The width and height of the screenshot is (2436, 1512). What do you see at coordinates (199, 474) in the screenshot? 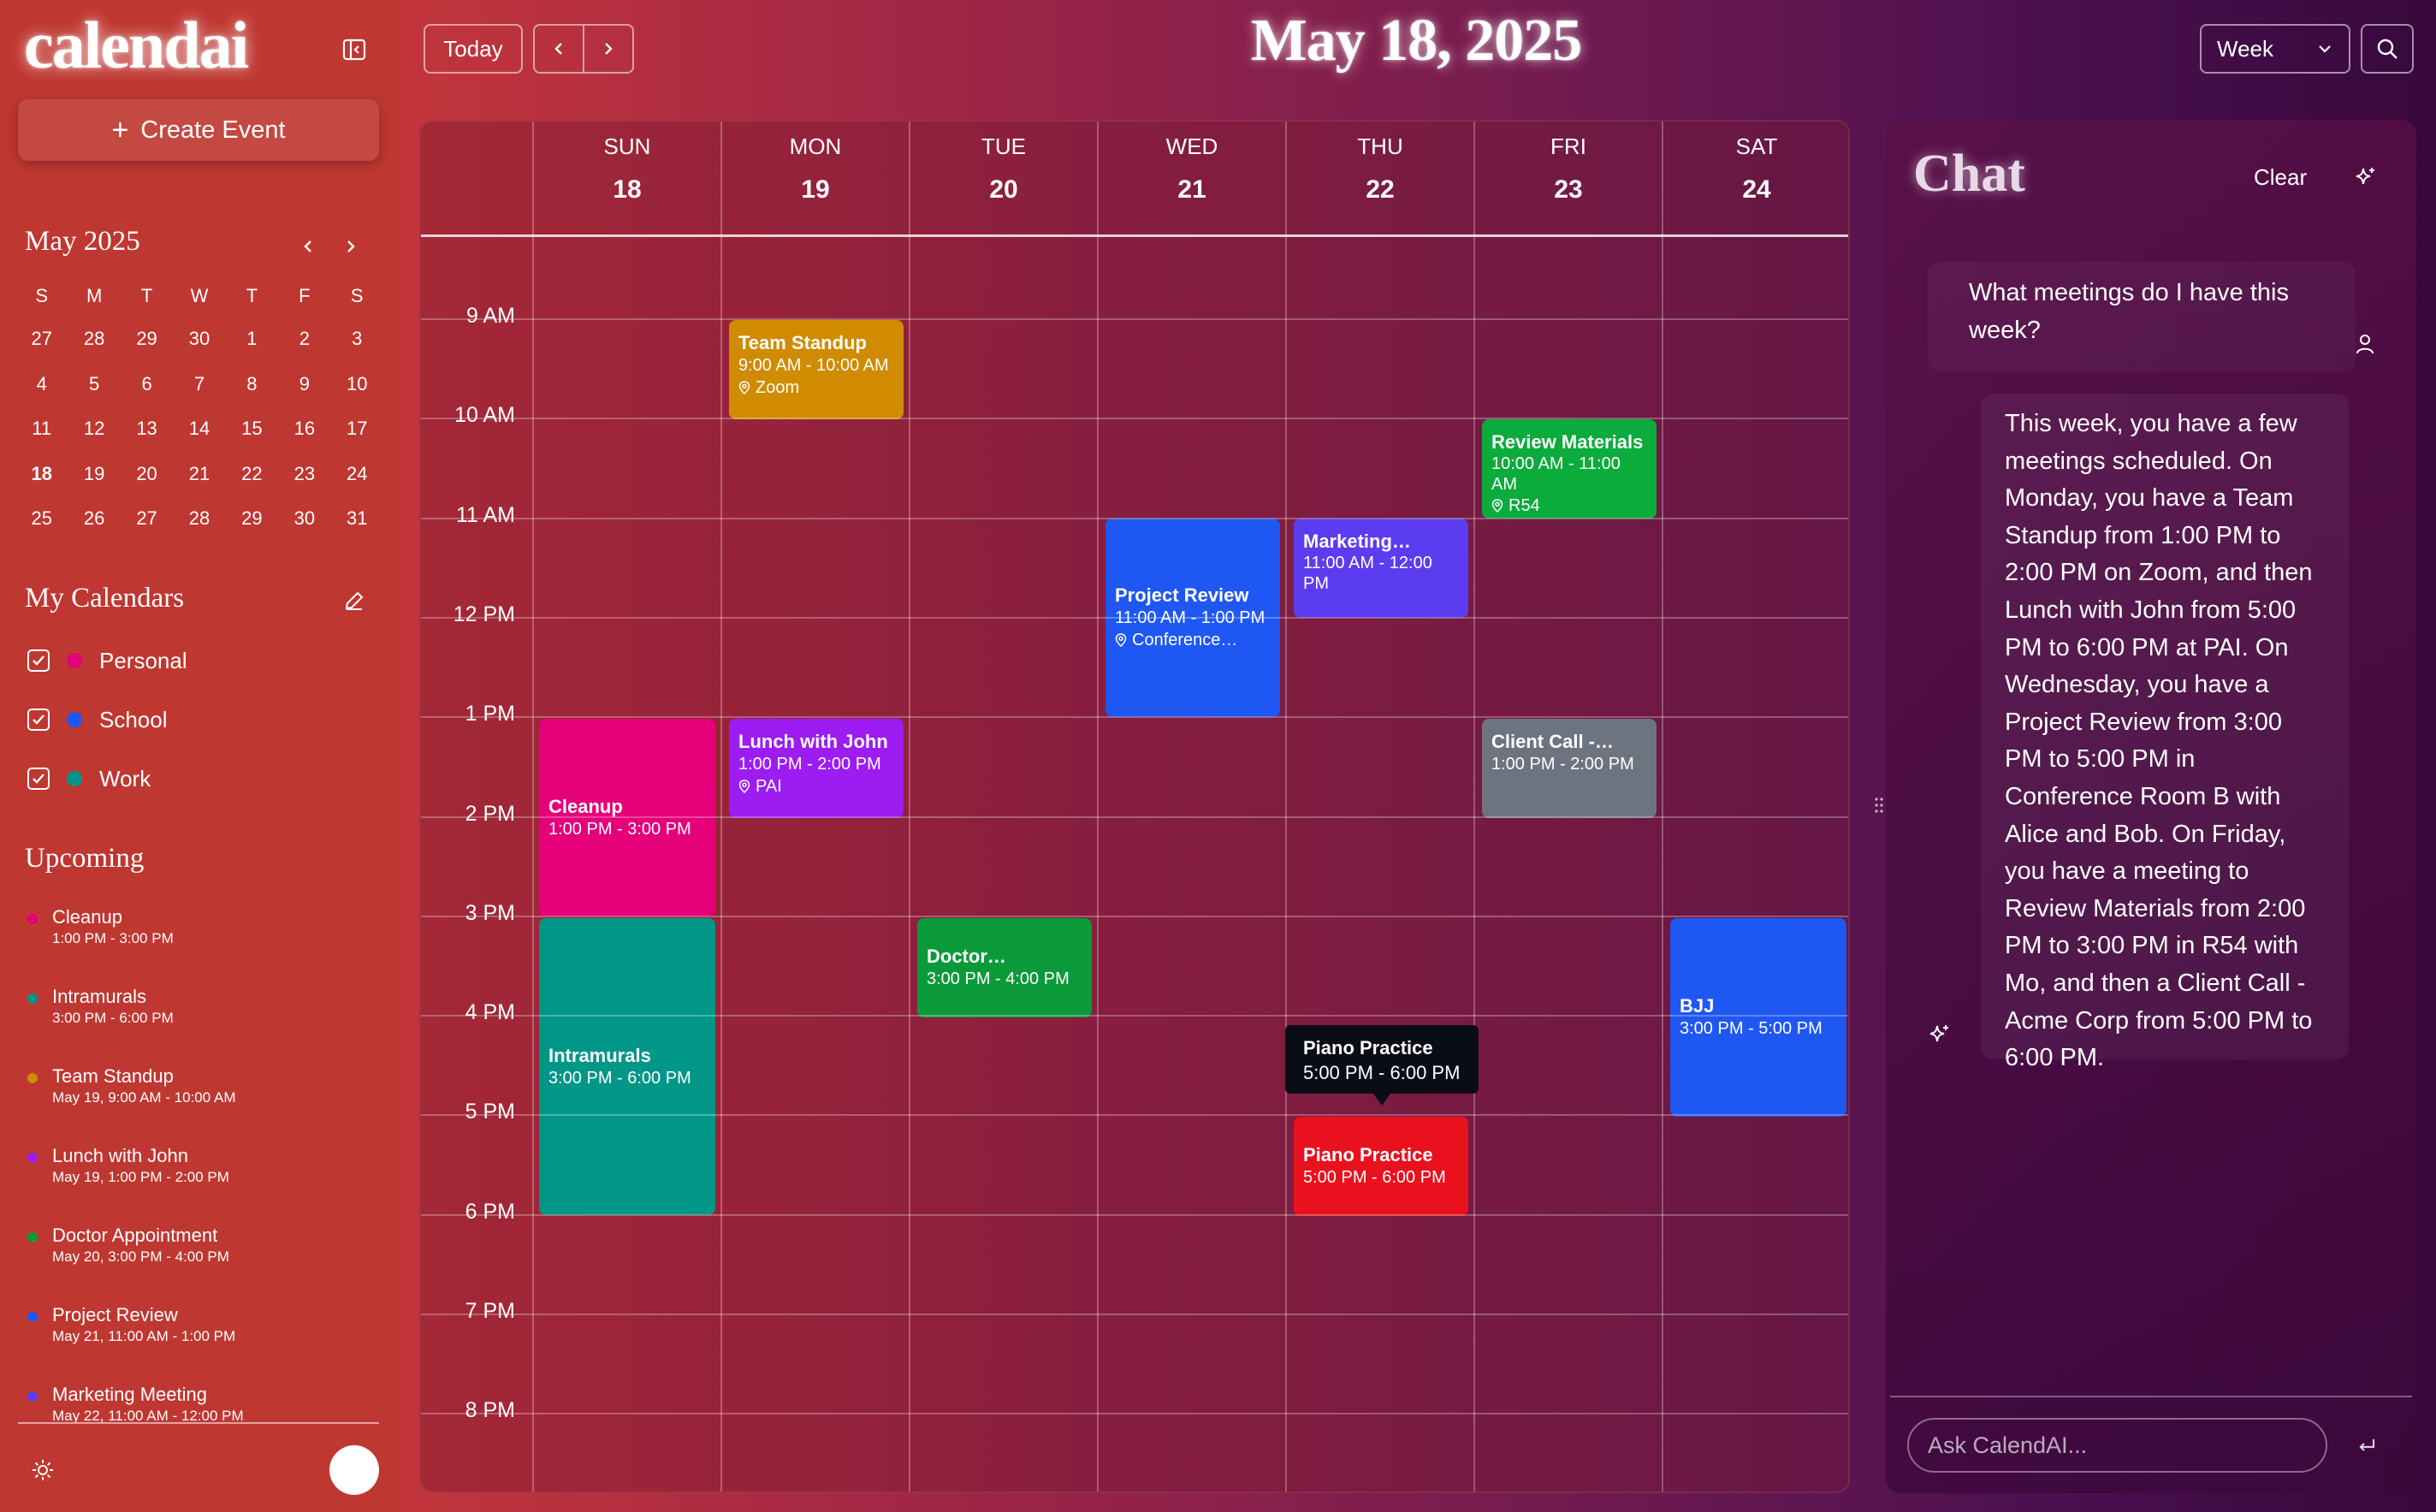
I see `mini-calendar-day: 21` at bounding box center [199, 474].